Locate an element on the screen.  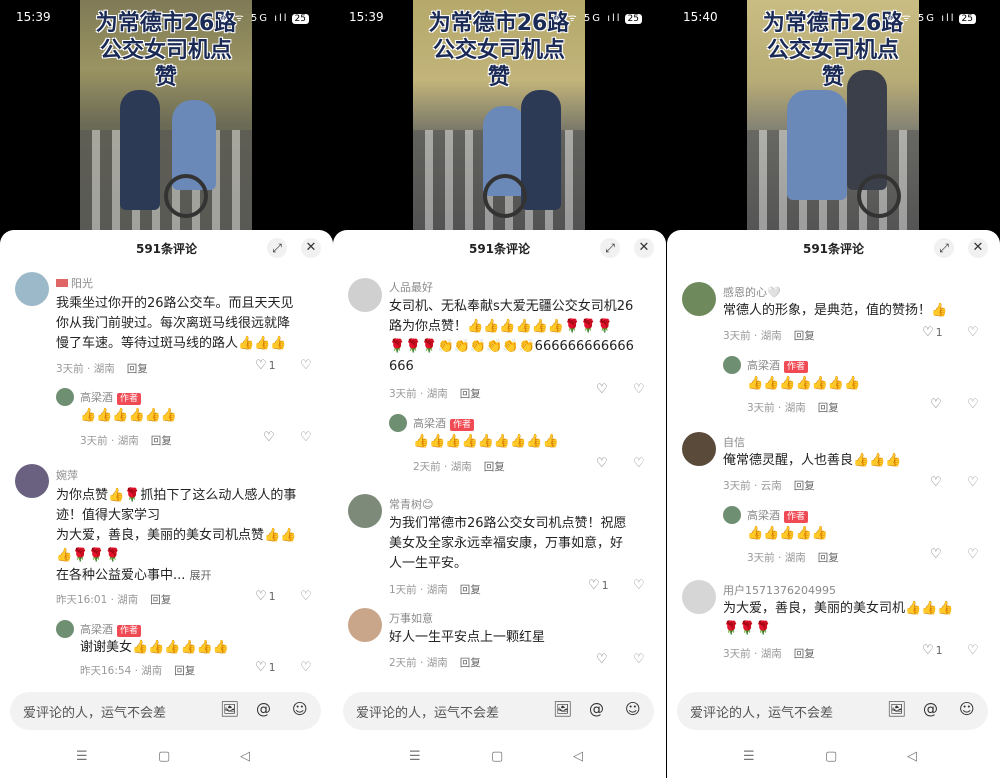
video-title-line: 公交女司机点 is located at coordinates (165, 50).